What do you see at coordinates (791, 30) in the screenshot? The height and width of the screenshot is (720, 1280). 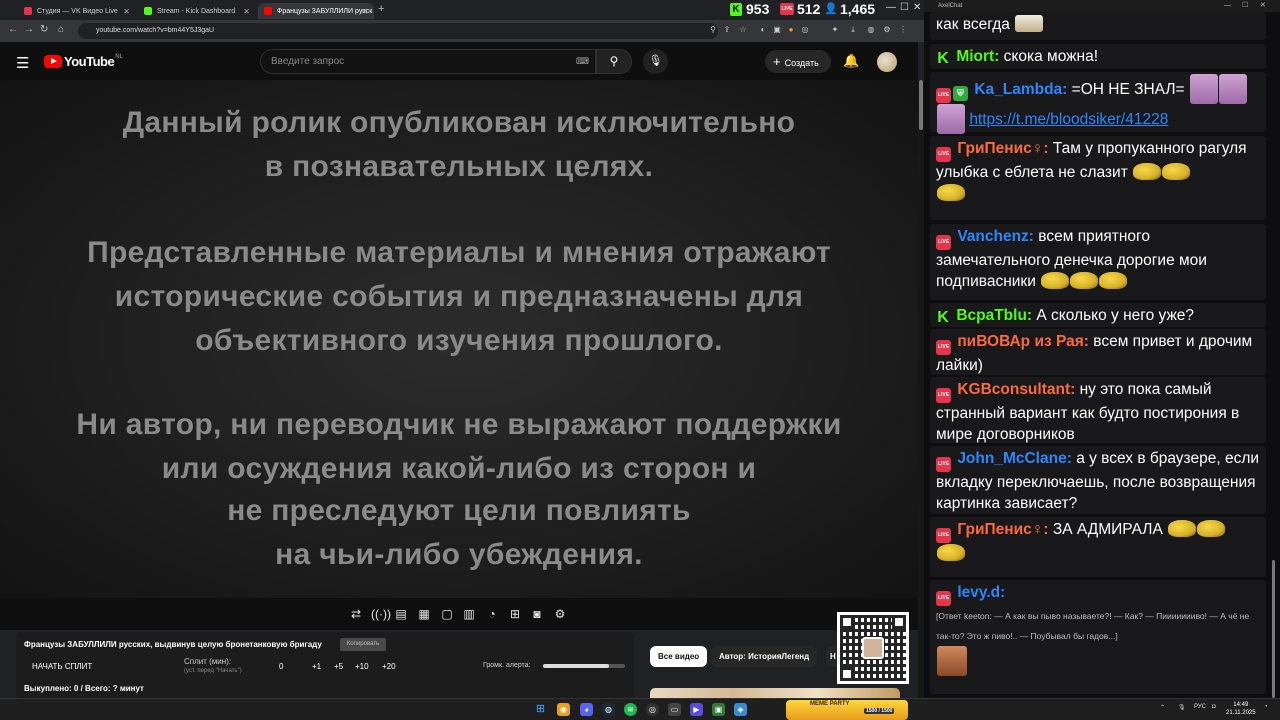 I see `extension-icon: ●` at bounding box center [791, 30].